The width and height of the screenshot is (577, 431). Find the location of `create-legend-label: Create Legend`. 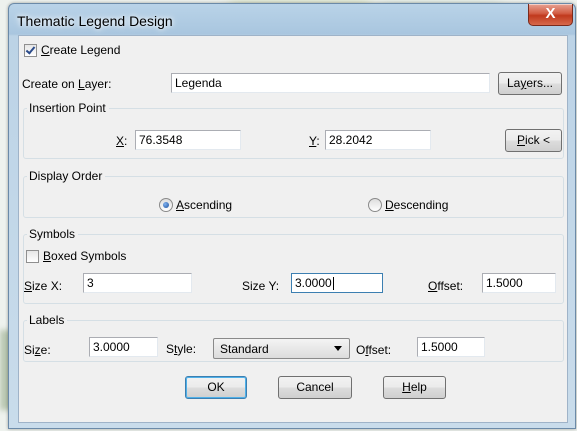

create-legend-label: Create Legend is located at coordinates (80, 50).